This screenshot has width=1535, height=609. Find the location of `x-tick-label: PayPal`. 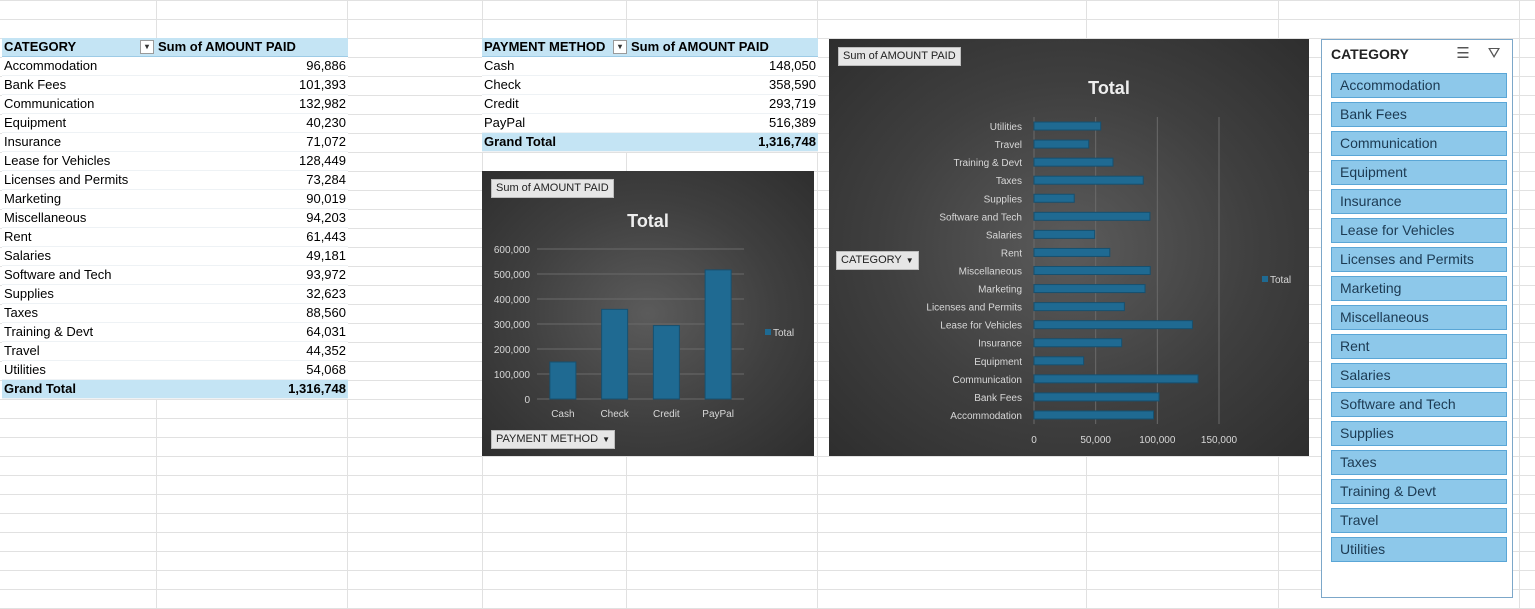

x-tick-label: PayPal is located at coordinates (718, 414).